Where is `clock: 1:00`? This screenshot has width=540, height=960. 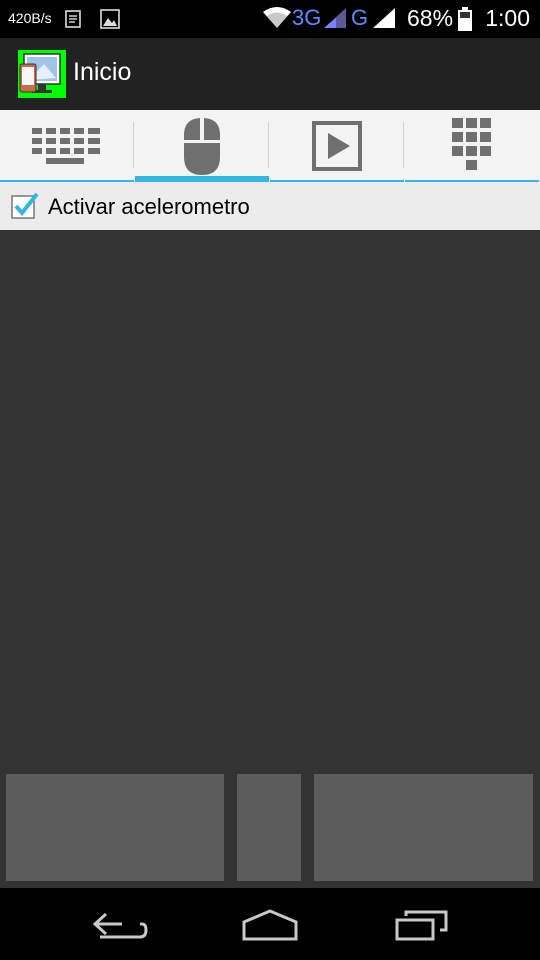
clock: 1:00 is located at coordinates (507, 18).